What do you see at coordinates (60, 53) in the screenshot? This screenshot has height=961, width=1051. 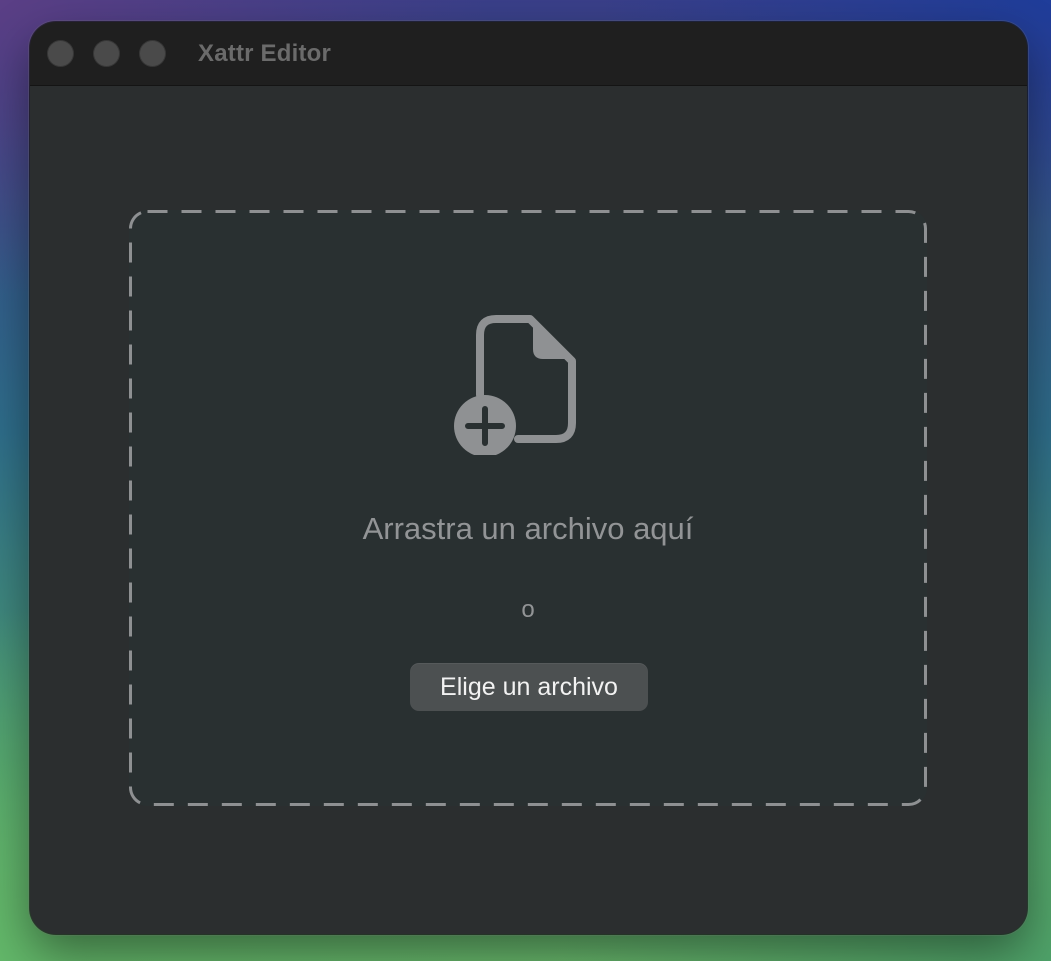 I see `close-window-button` at bounding box center [60, 53].